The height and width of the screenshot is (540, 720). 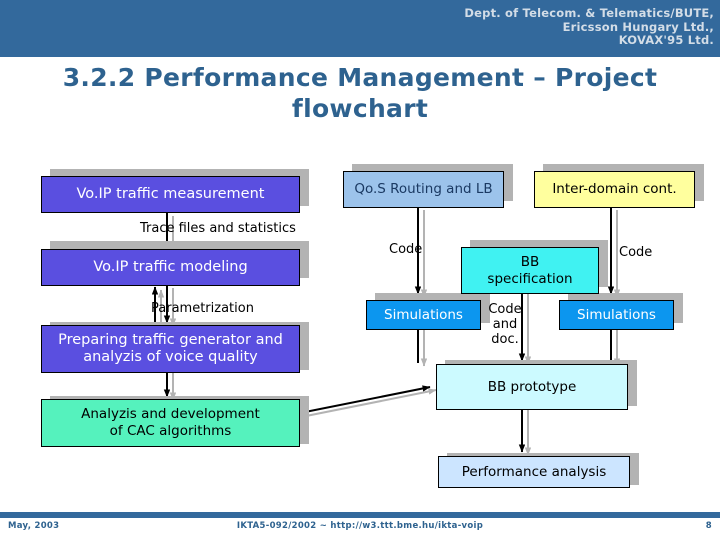 I want to click on node-label: Inter-domain cont., so click(x=614, y=189).